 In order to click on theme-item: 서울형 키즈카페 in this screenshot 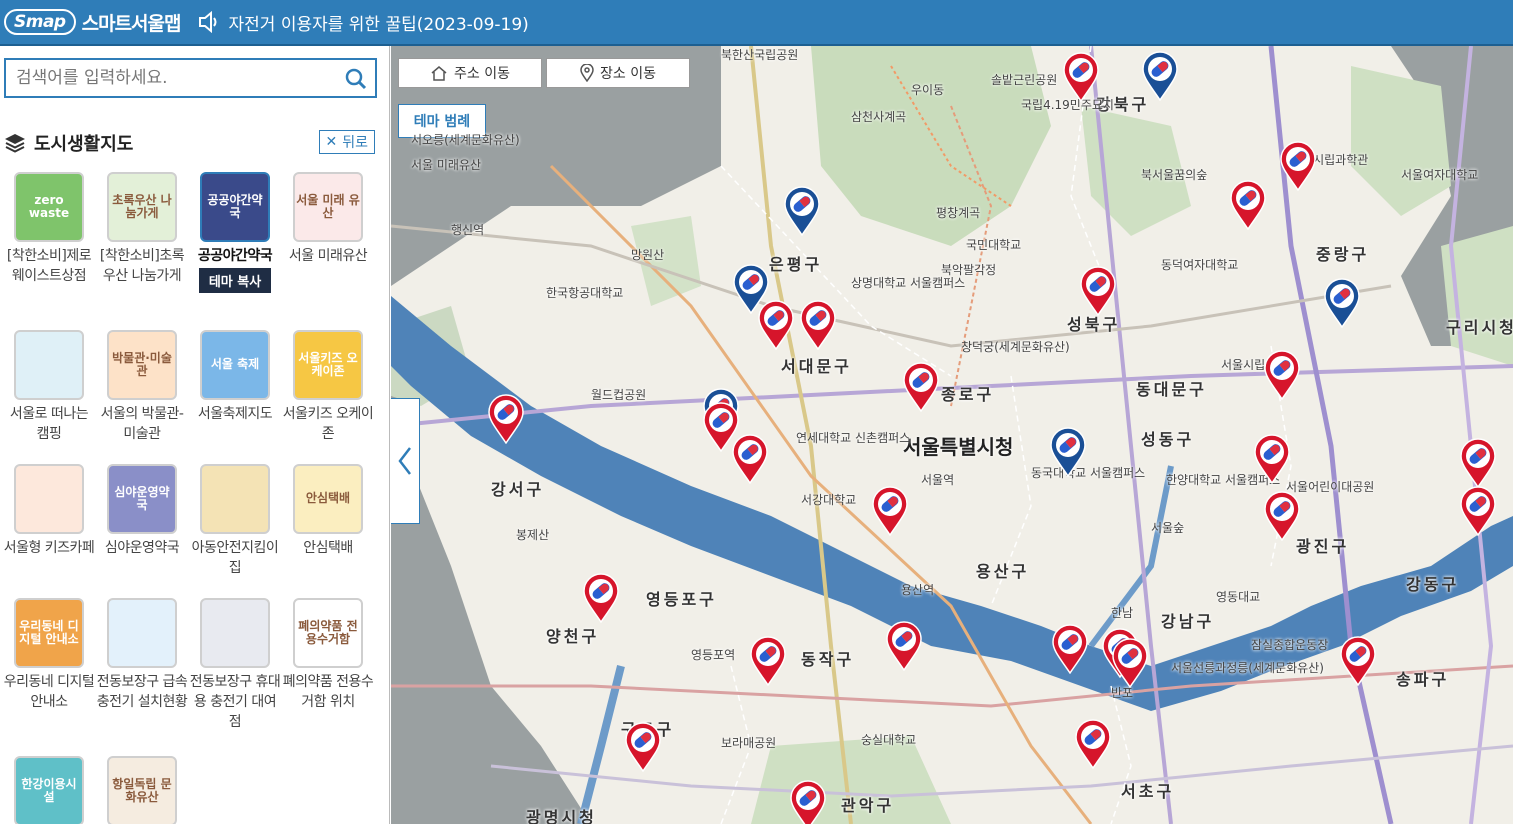, I will do `click(49, 511)`.